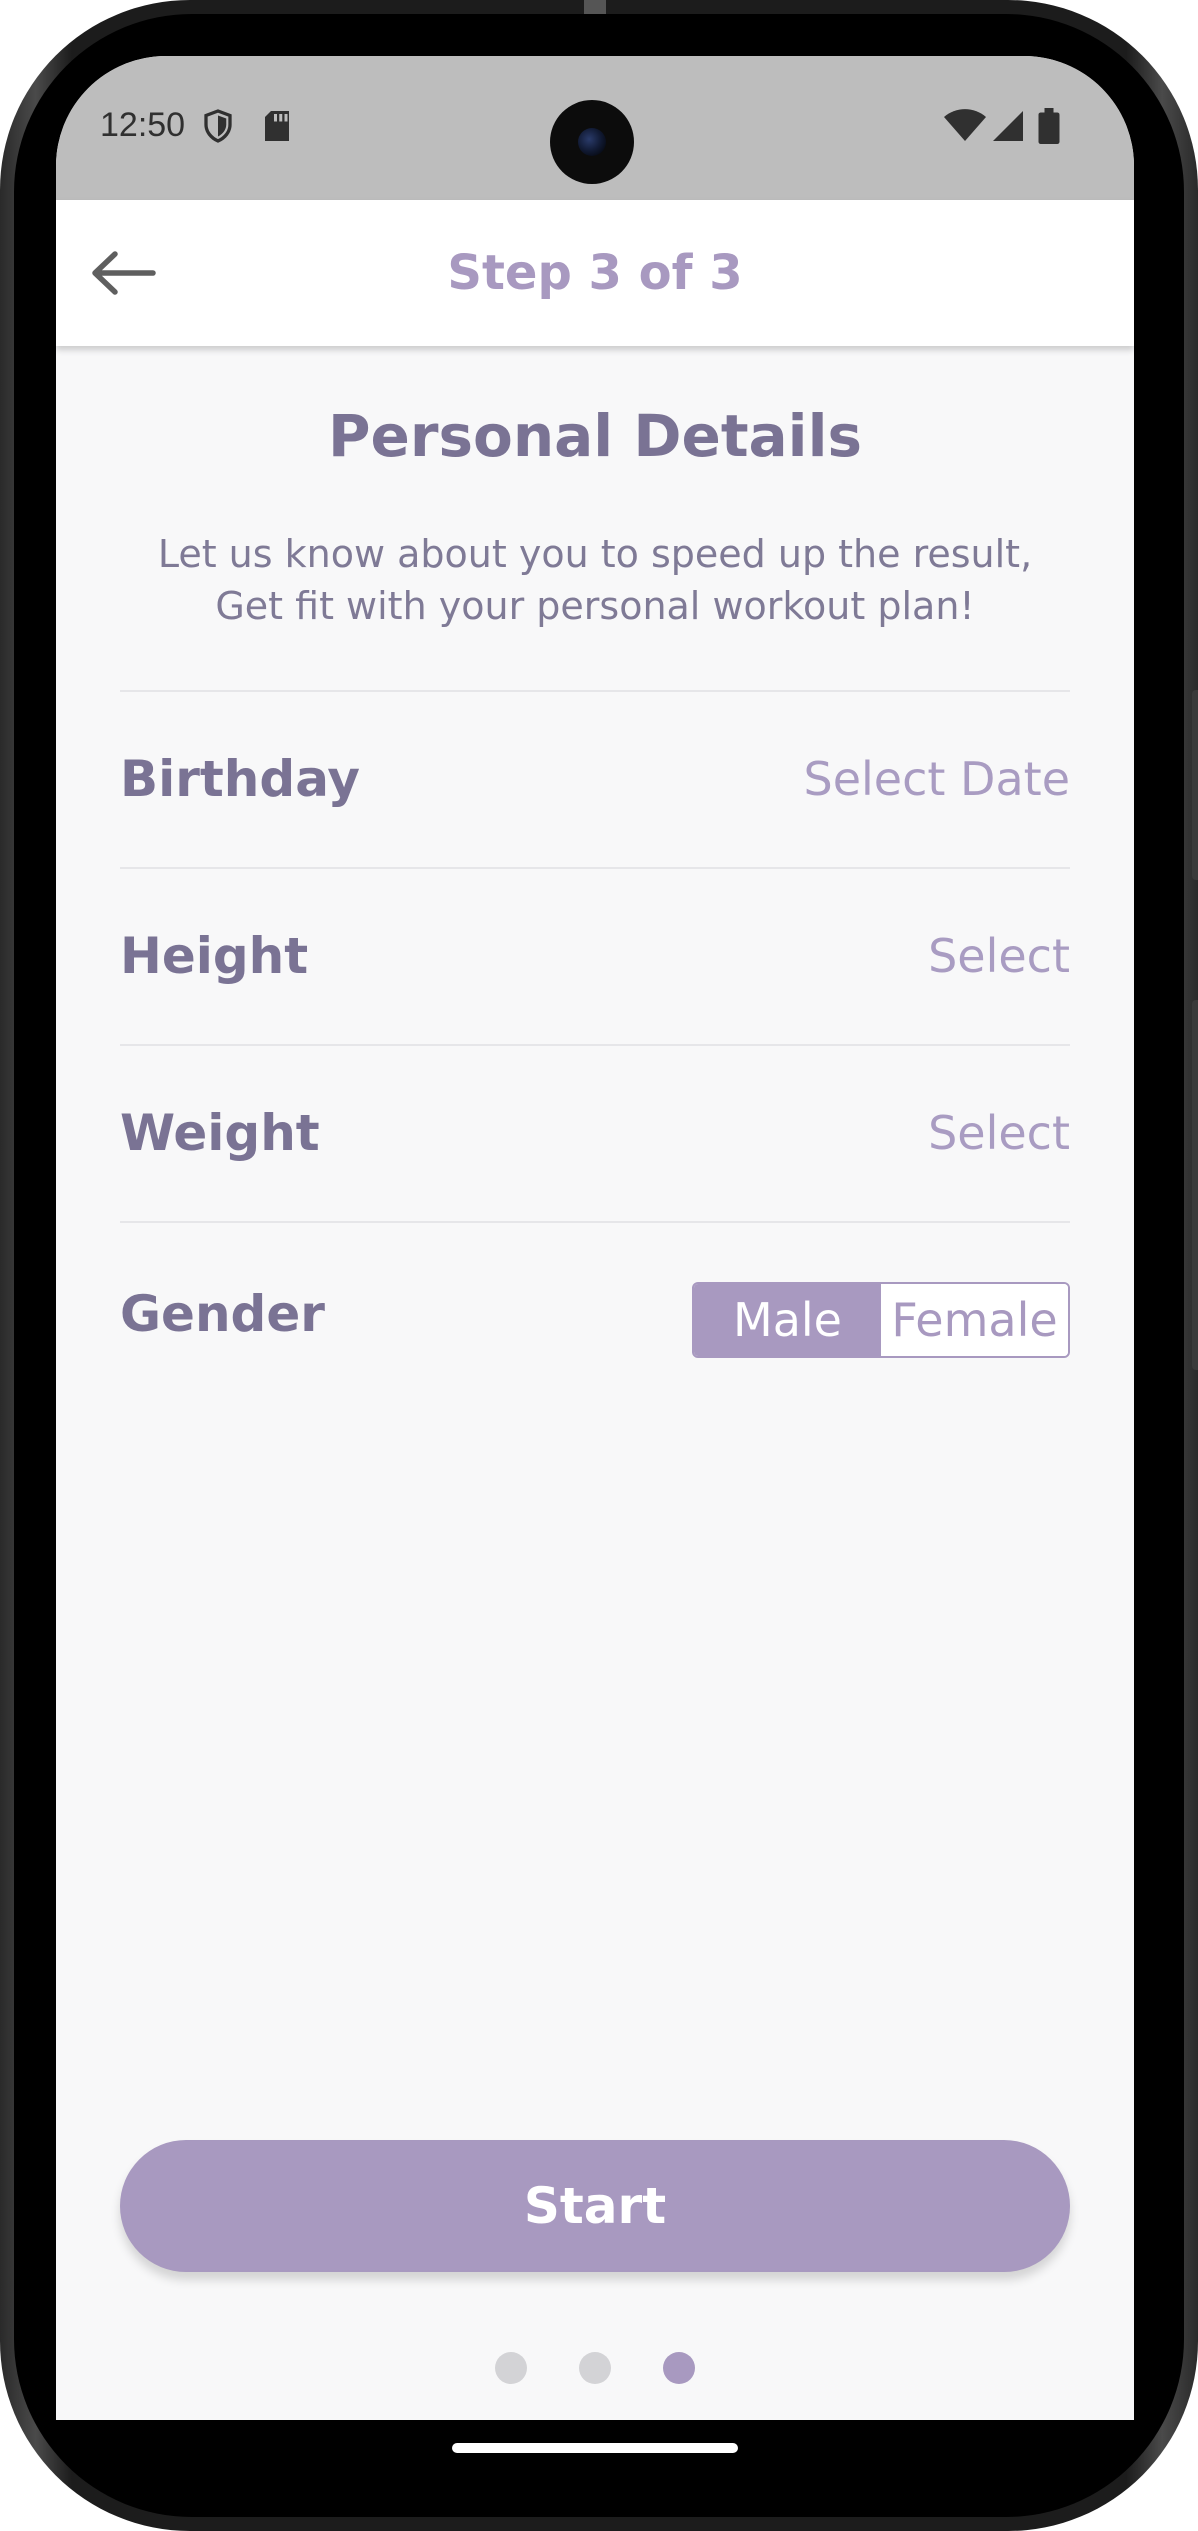 Image resolution: width=1198 pixels, height=2531 pixels. I want to click on weight-label: Weight, so click(220, 1133).